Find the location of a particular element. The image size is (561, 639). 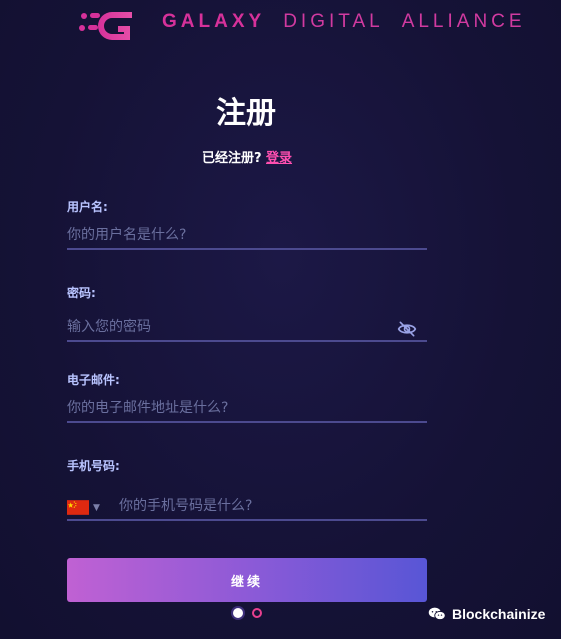

step-indicator is located at coordinates (247, 613).